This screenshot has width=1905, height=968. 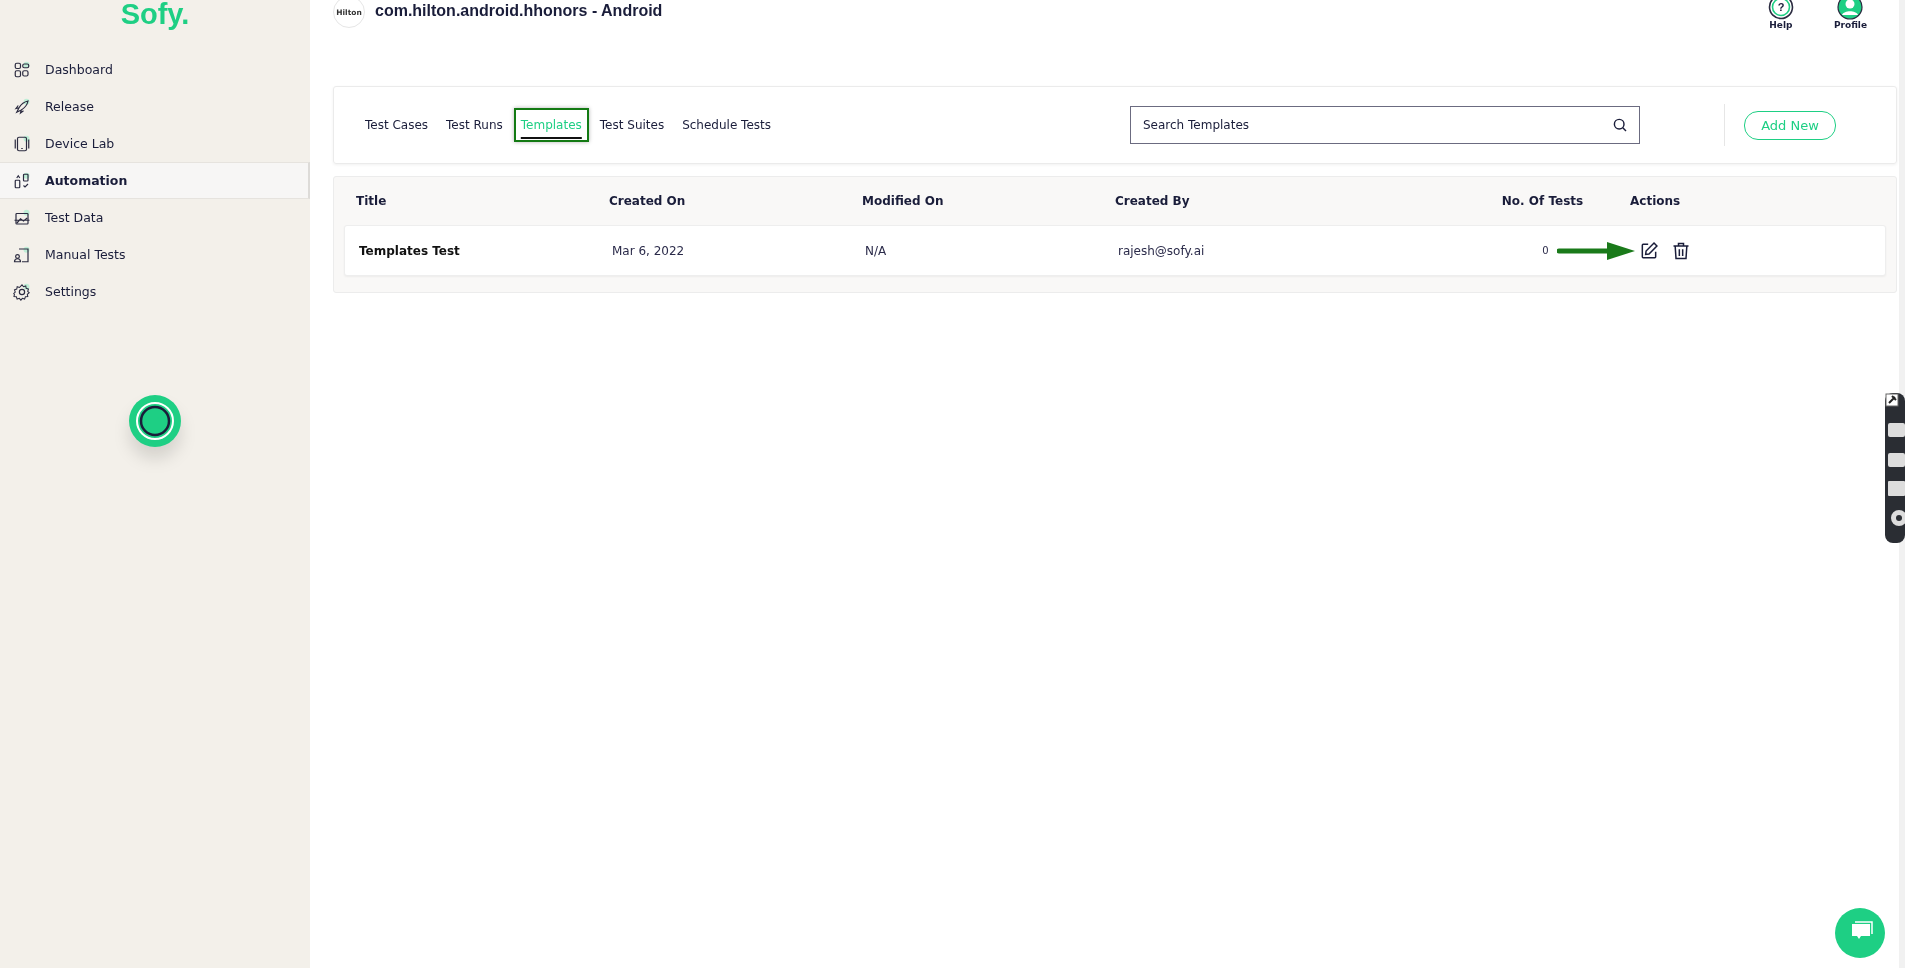 What do you see at coordinates (649, 250) in the screenshot?
I see `table-cell-text: Mar 6, 2022` at bounding box center [649, 250].